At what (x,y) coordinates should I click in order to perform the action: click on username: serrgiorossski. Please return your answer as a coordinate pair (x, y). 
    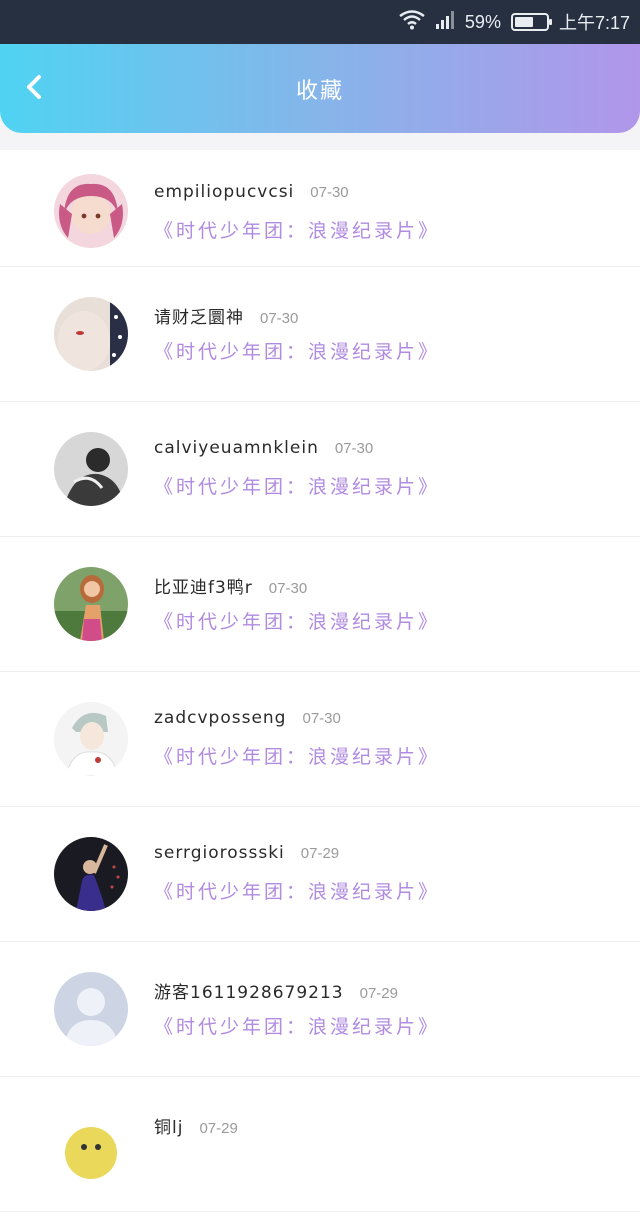
    Looking at the image, I should click on (219, 853).